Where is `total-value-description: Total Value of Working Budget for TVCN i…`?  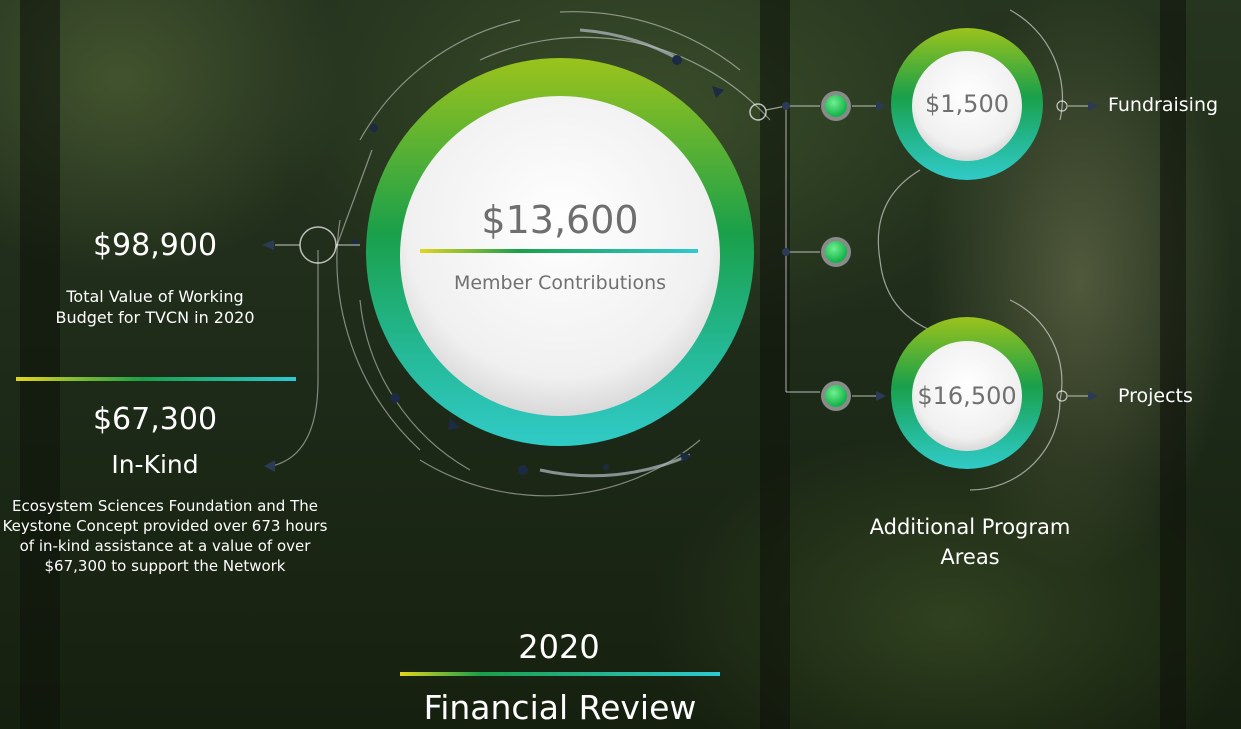 total-value-description: Total Value of Working Budget for TVCN i… is located at coordinates (155, 307).